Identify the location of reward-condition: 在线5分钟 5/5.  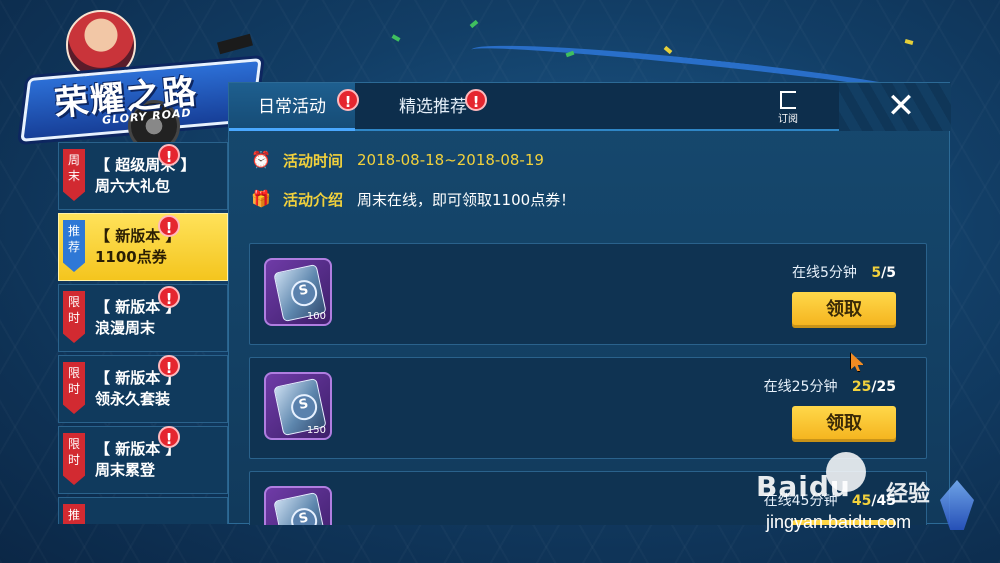
(844, 272).